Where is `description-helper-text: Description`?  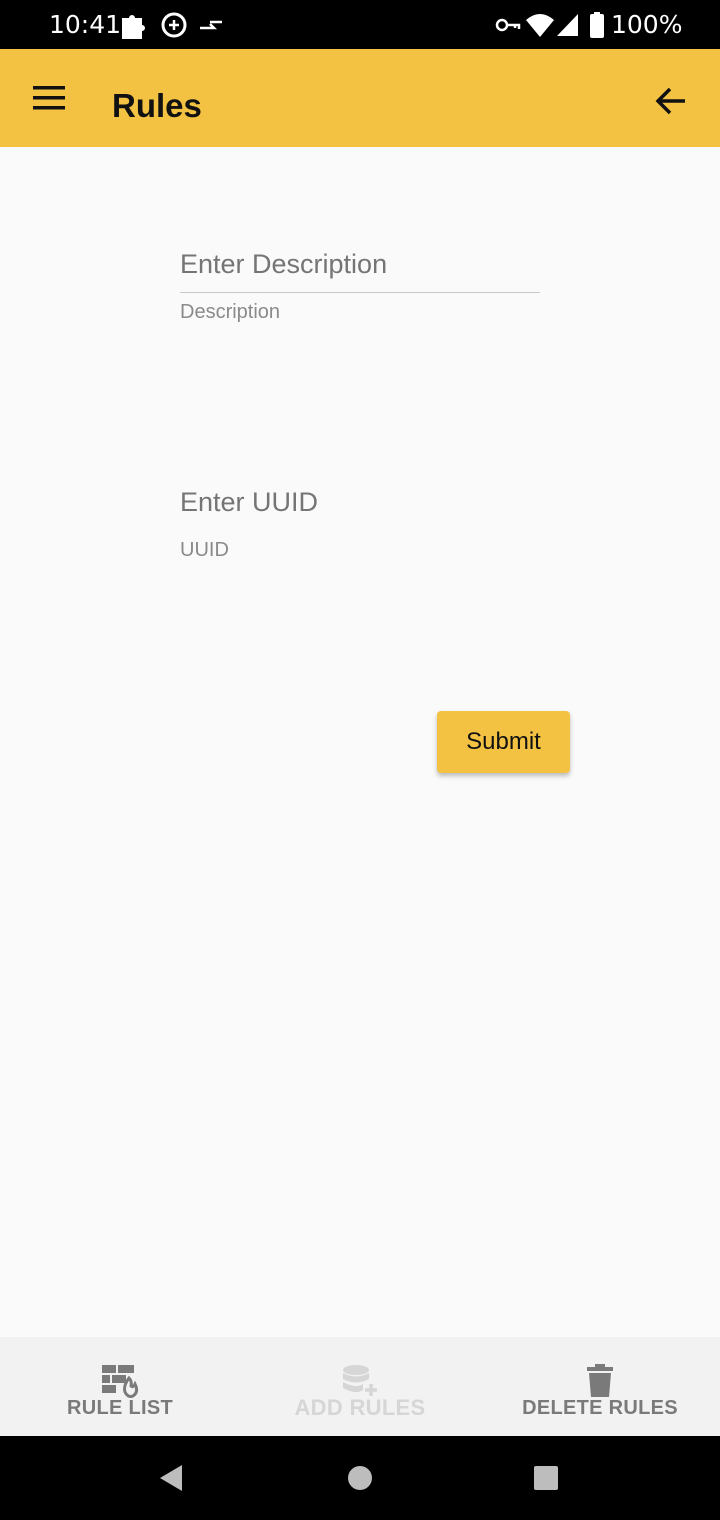
description-helper-text: Description is located at coordinates (230, 312).